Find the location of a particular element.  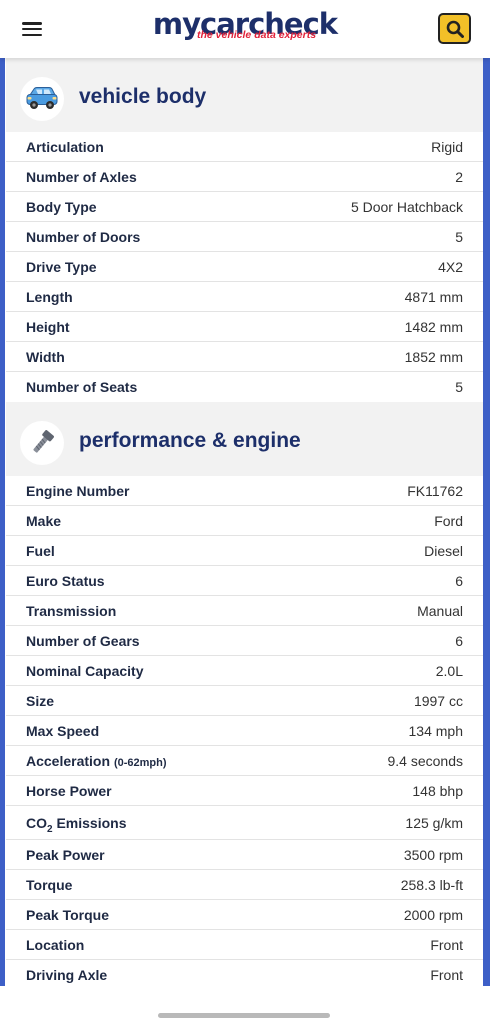

table-row: Number of Doors 5 is located at coordinates (244, 237).